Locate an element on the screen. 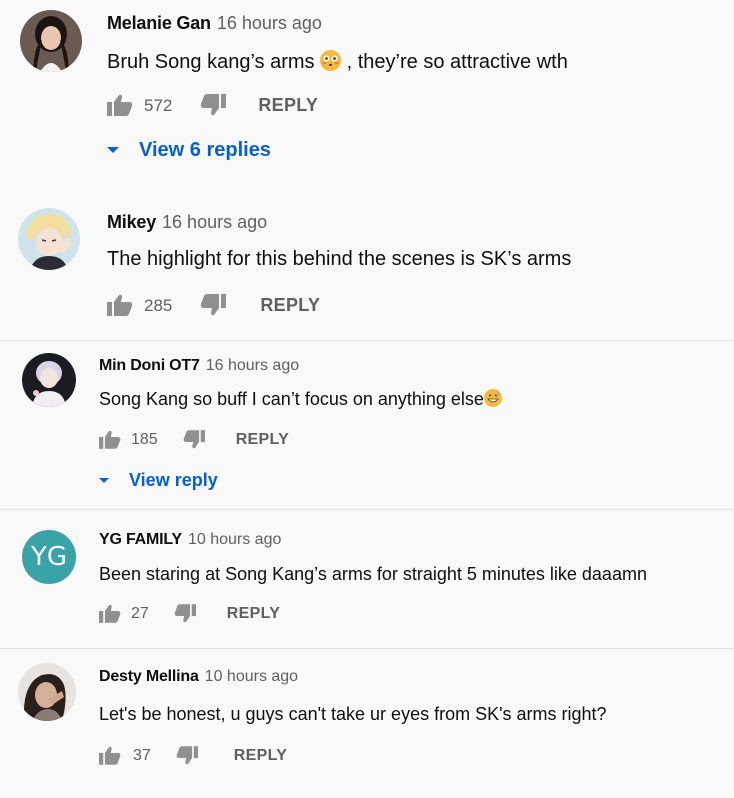 Image resolution: width=734 pixels, height=798 pixels. comment-actions: 185 REPLY is located at coordinates (194, 439).